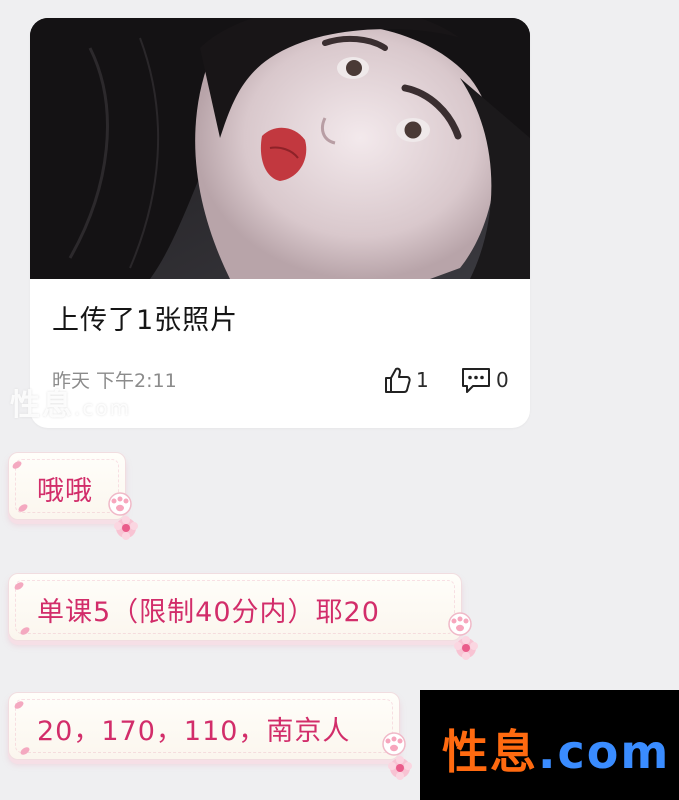 The image size is (679, 800). What do you see at coordinates (490, 752) in the screenshot?
I see `brand-main: 性息` at bounding box center [490, 752].